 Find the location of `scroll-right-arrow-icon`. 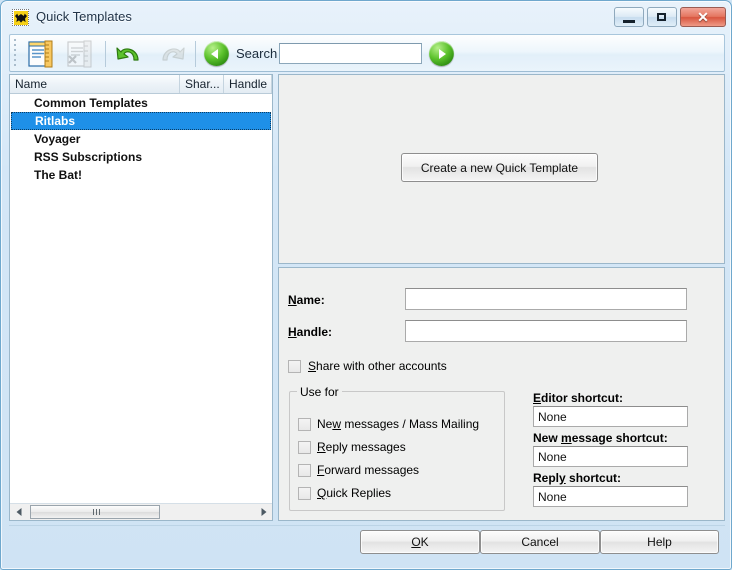

scroll-right-arrow-icon is located at coordinates (263, 512).